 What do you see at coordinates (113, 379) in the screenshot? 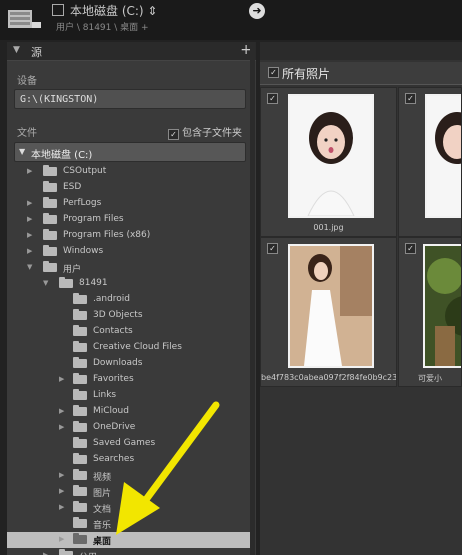
I see `tree-item-label: Favorites` at bounding box center [113, 379].